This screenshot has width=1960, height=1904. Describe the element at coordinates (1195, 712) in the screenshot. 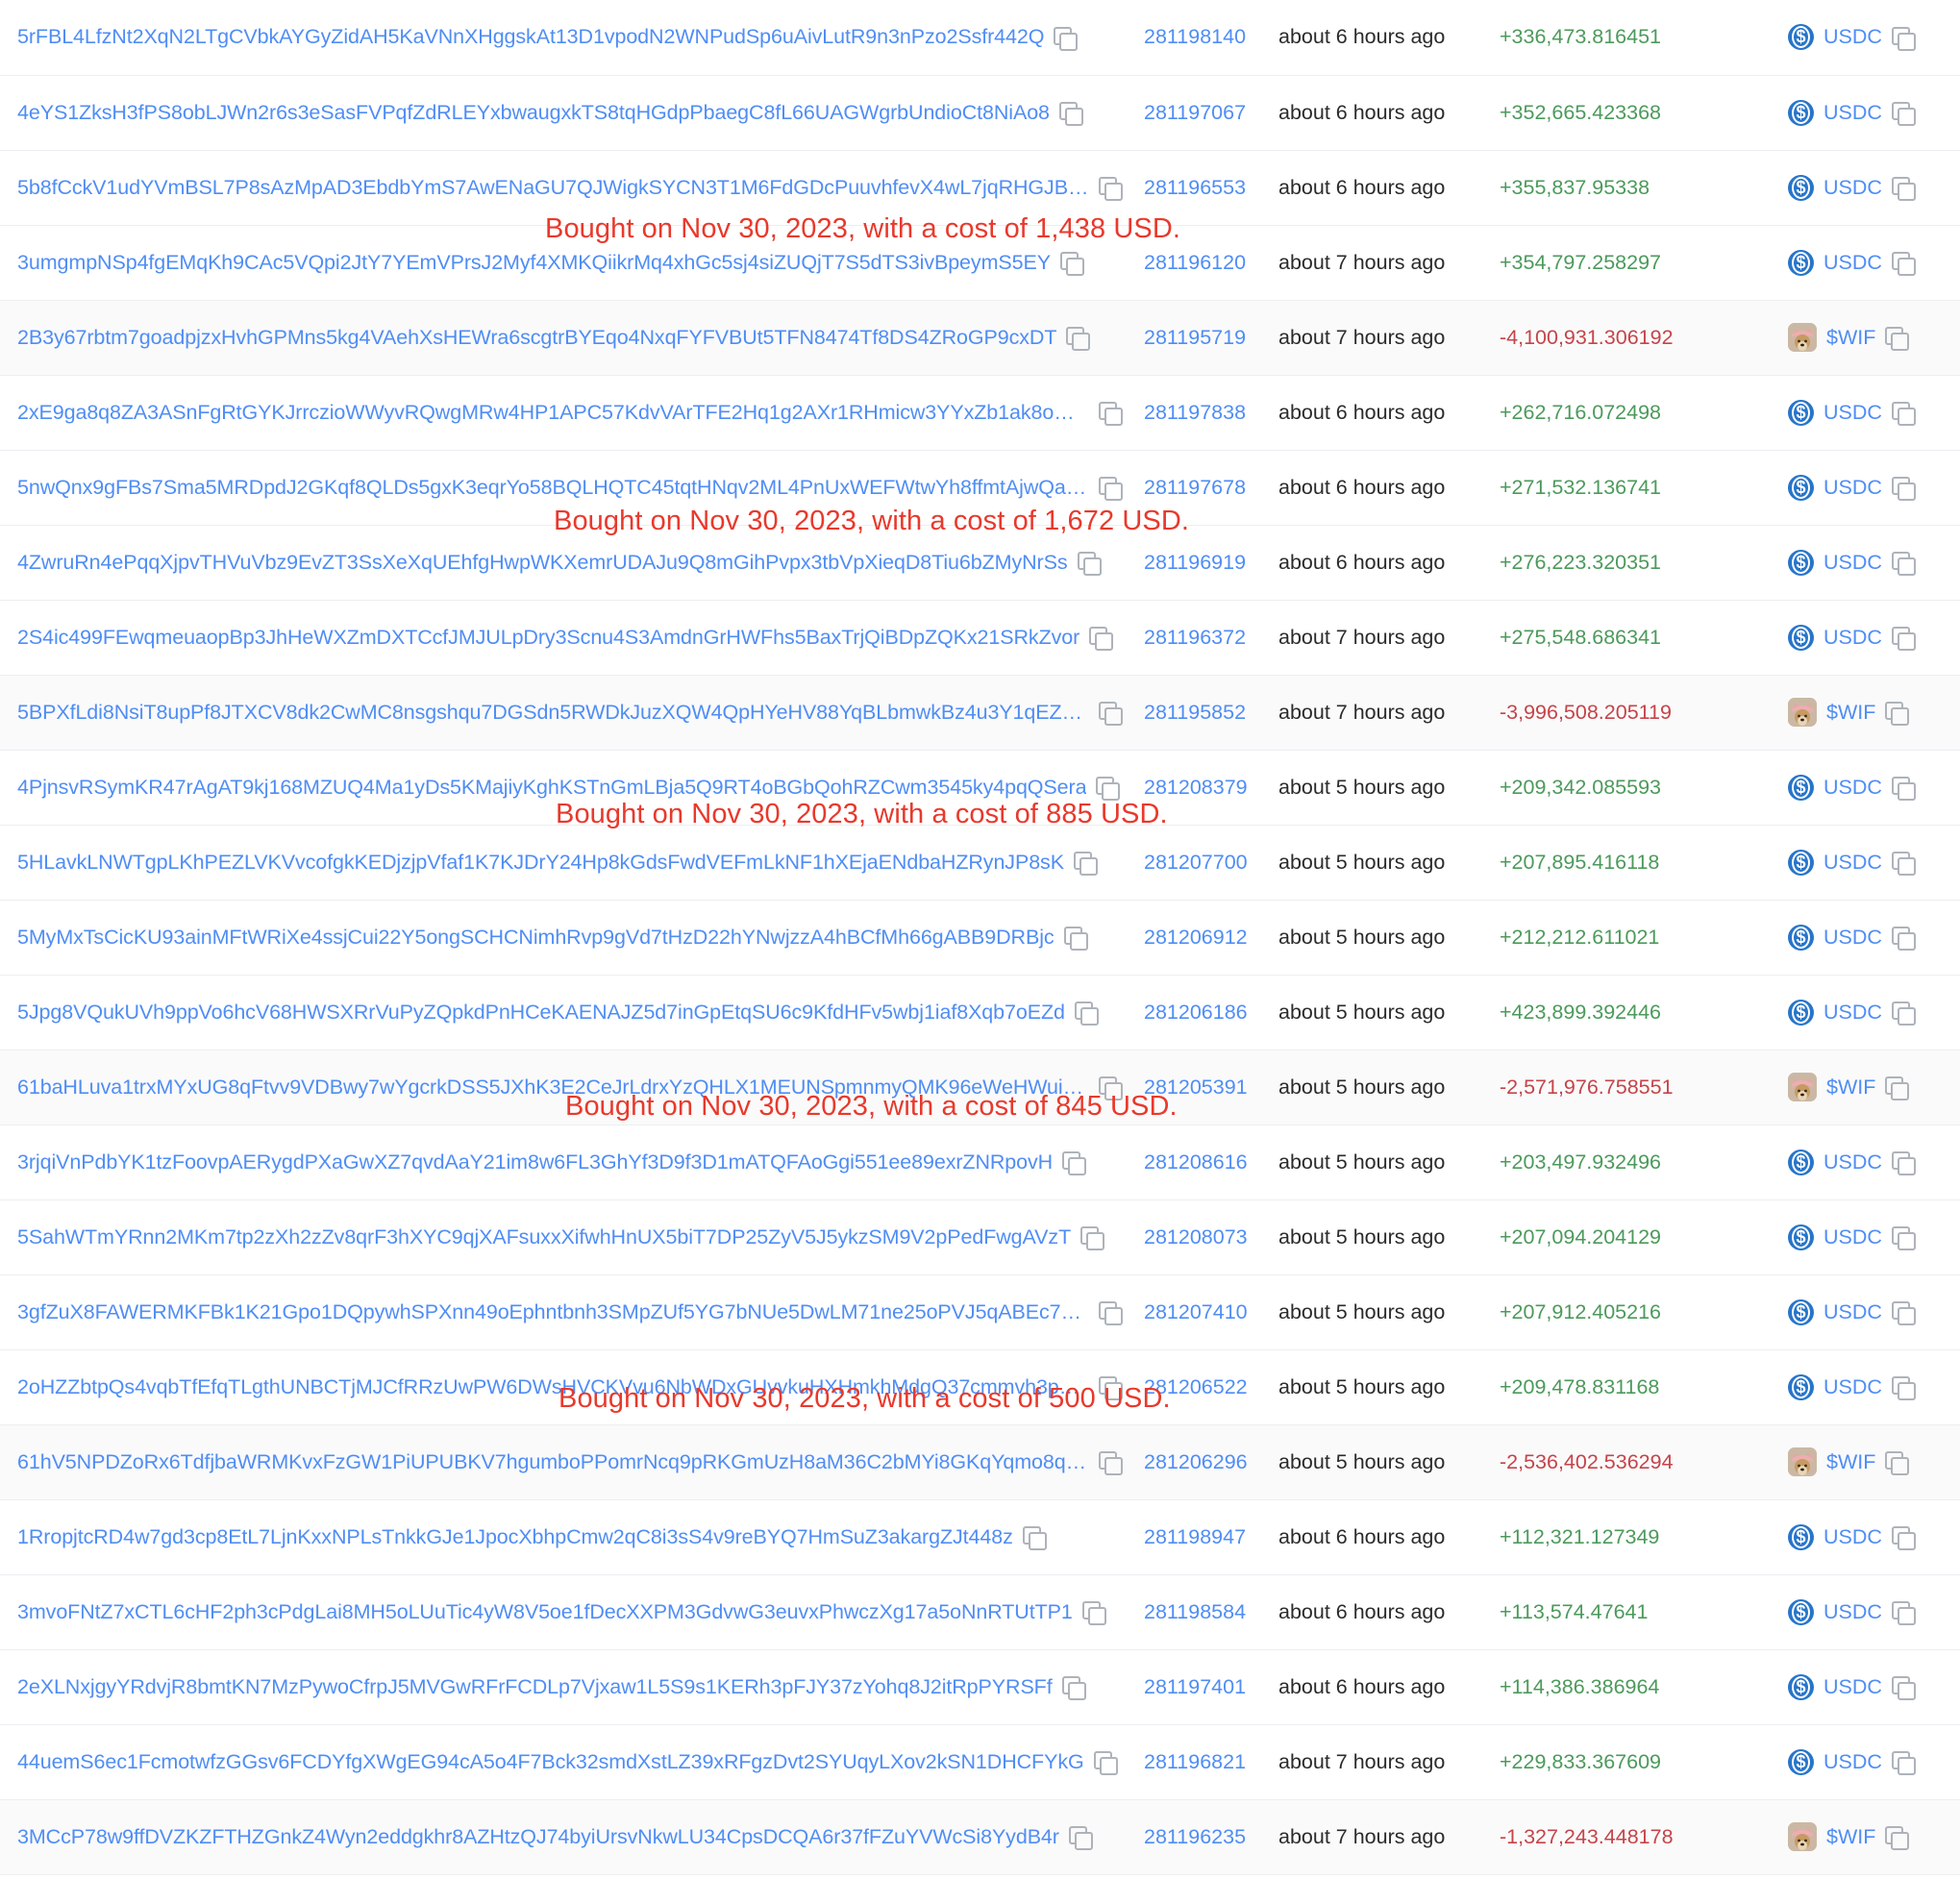

I see `slot-link: 281195852` at that location.